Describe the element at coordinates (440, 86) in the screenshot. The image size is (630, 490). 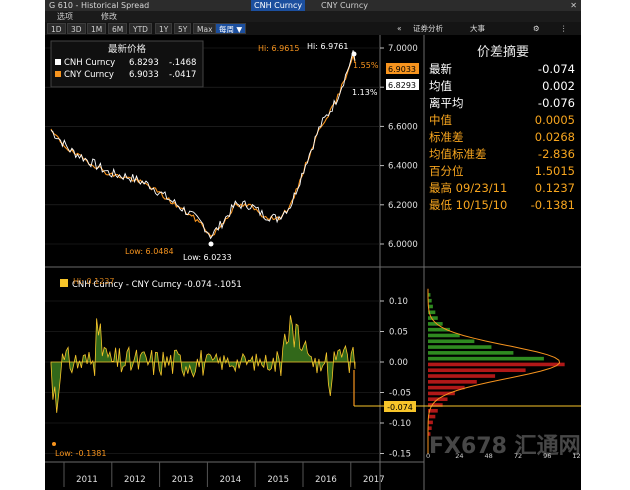
I see `summary-label: 均值` at that location.